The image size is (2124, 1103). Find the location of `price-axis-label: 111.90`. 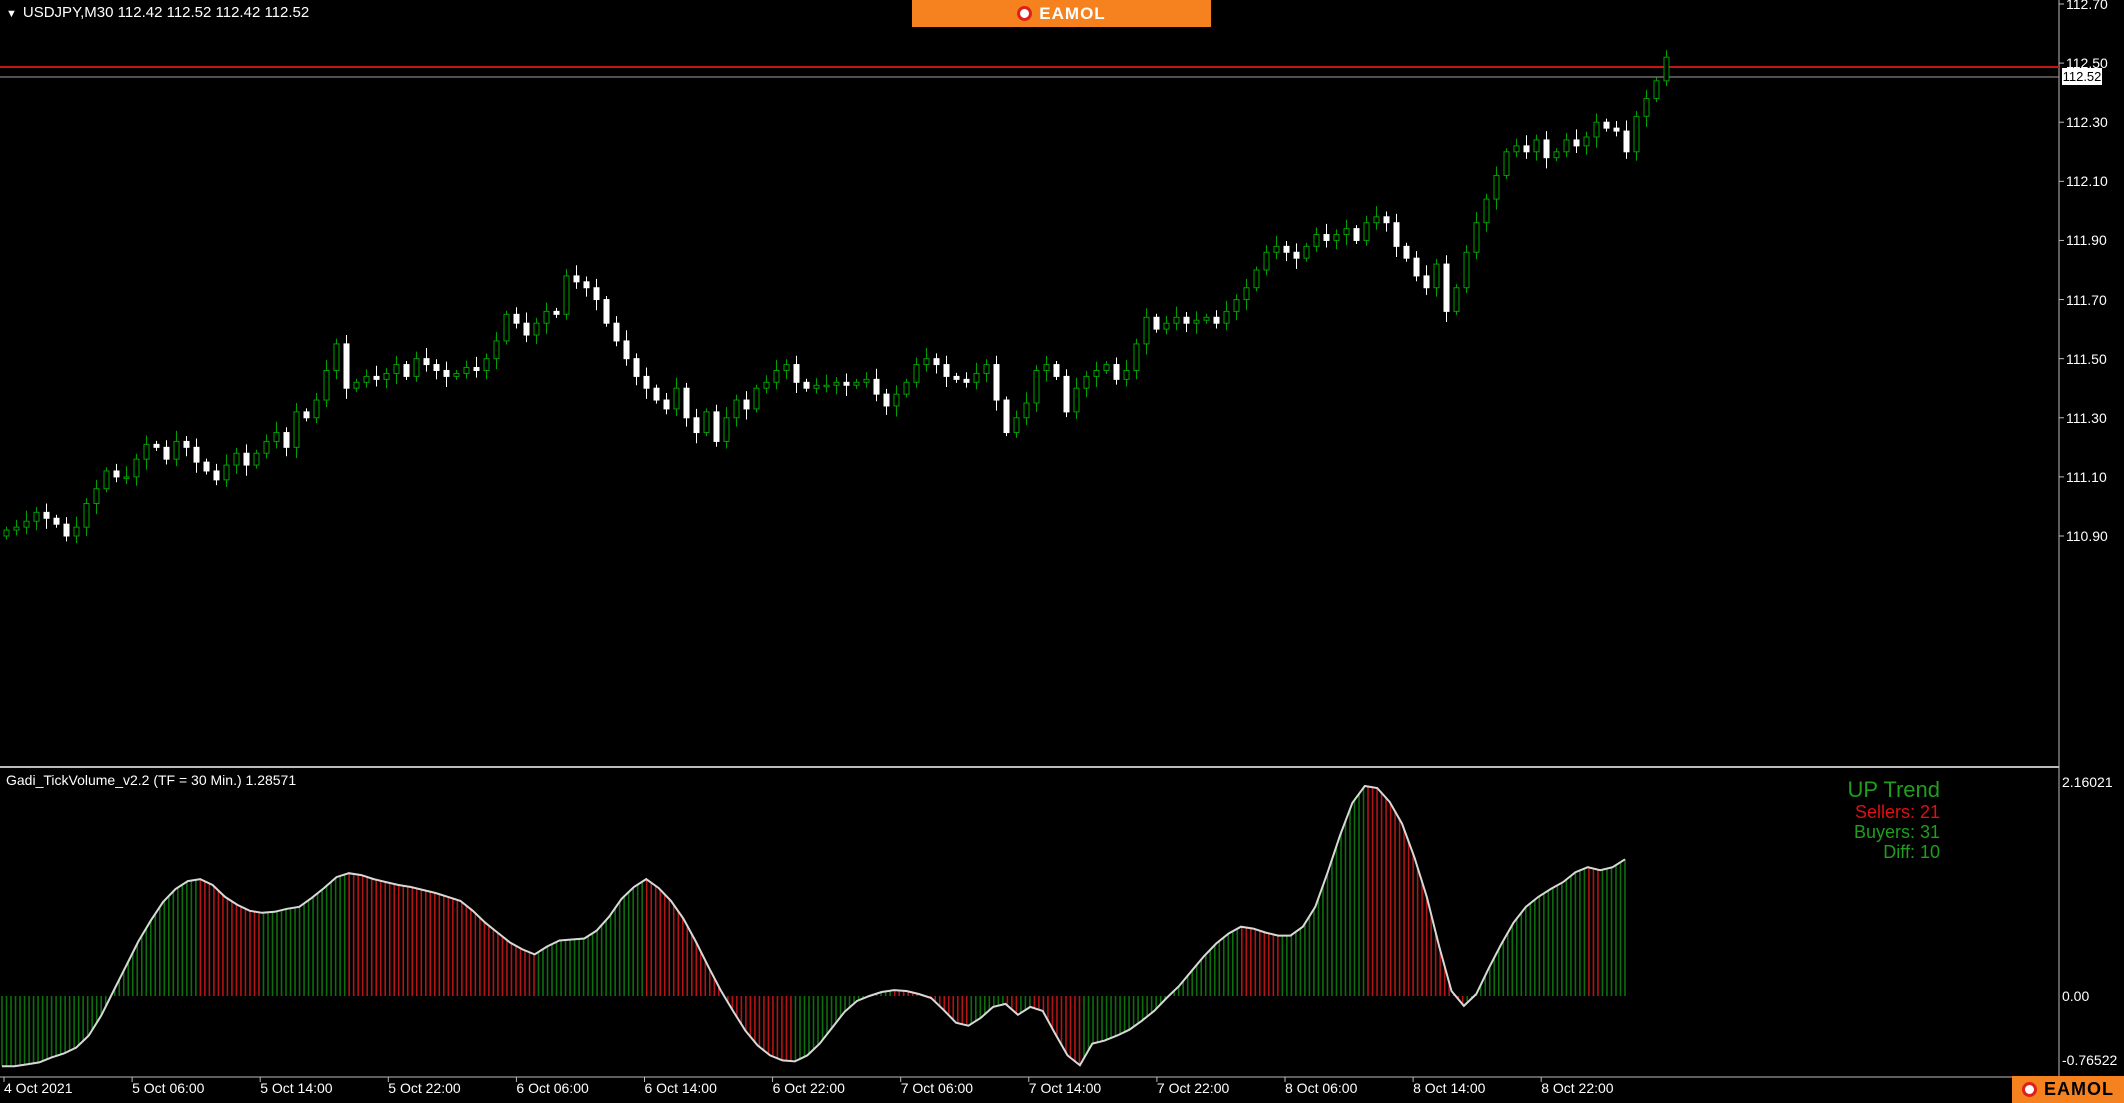

price-axis-label: 111.90 is located at coordinates (2086, 240).